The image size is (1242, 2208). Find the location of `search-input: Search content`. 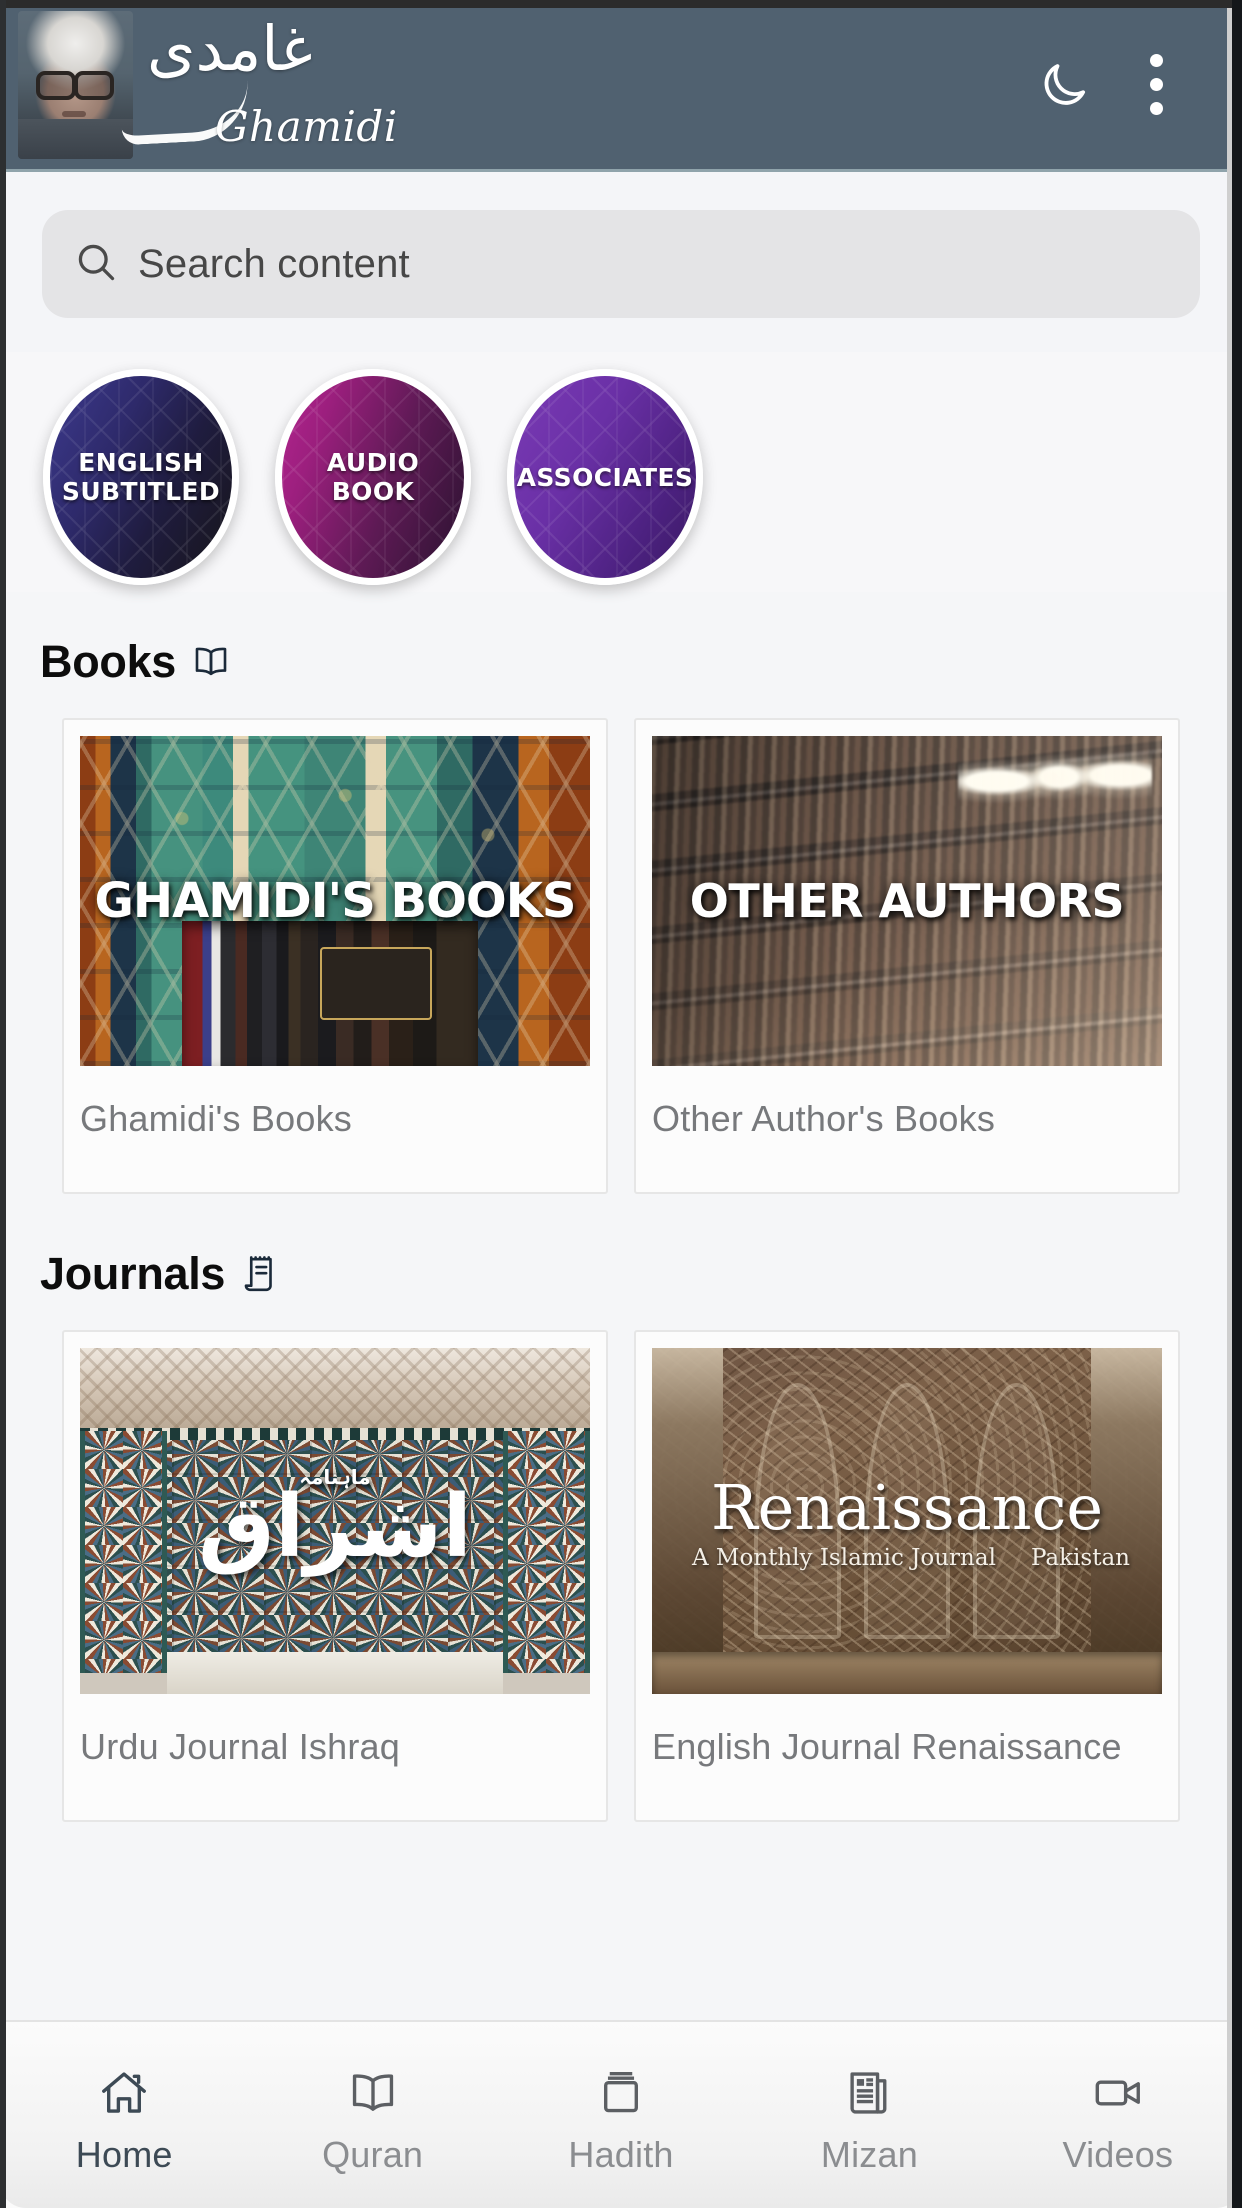

search-input: Search content is located at coordinates (621, 264).